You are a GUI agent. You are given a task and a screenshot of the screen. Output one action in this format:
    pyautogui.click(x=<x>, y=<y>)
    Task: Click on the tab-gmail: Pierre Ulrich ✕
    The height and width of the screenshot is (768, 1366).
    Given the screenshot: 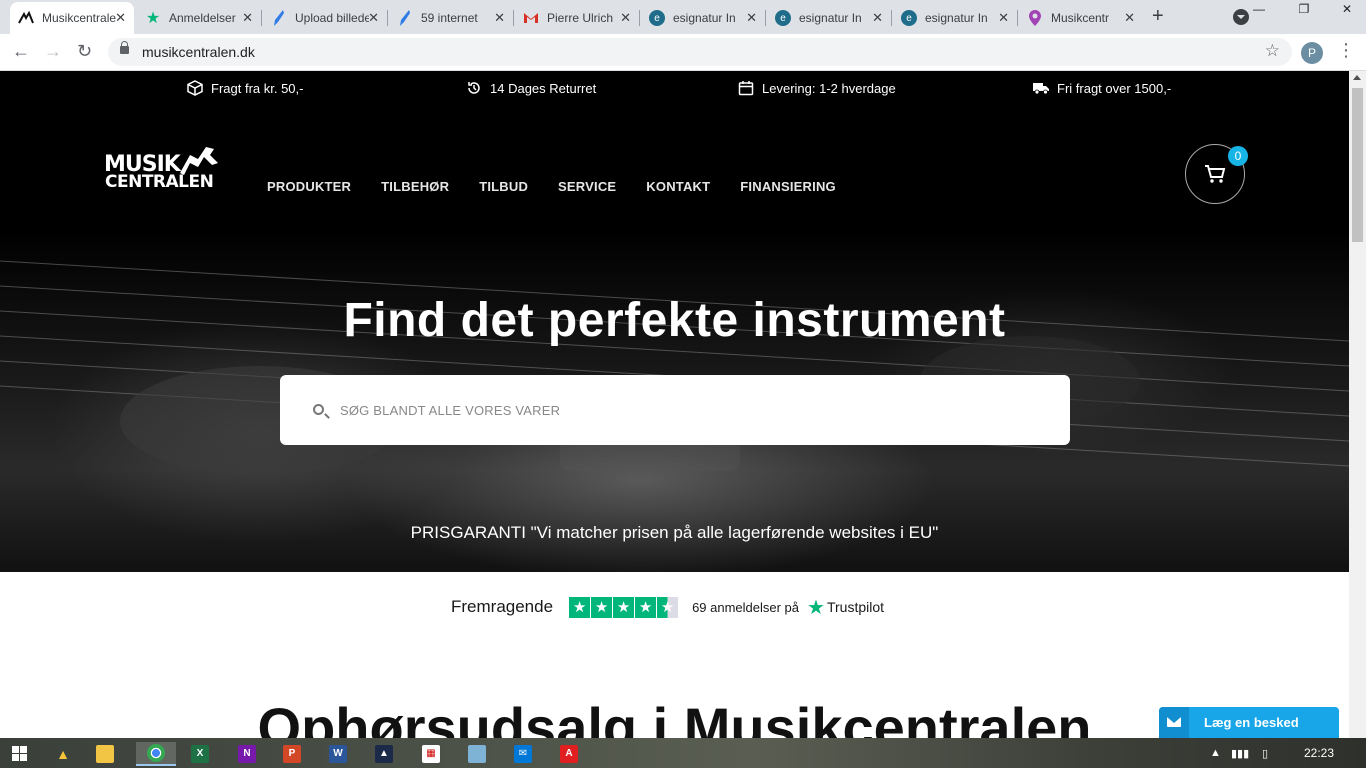 What is the action you would take?
    pyautogui.click(x=577, y=18)
    